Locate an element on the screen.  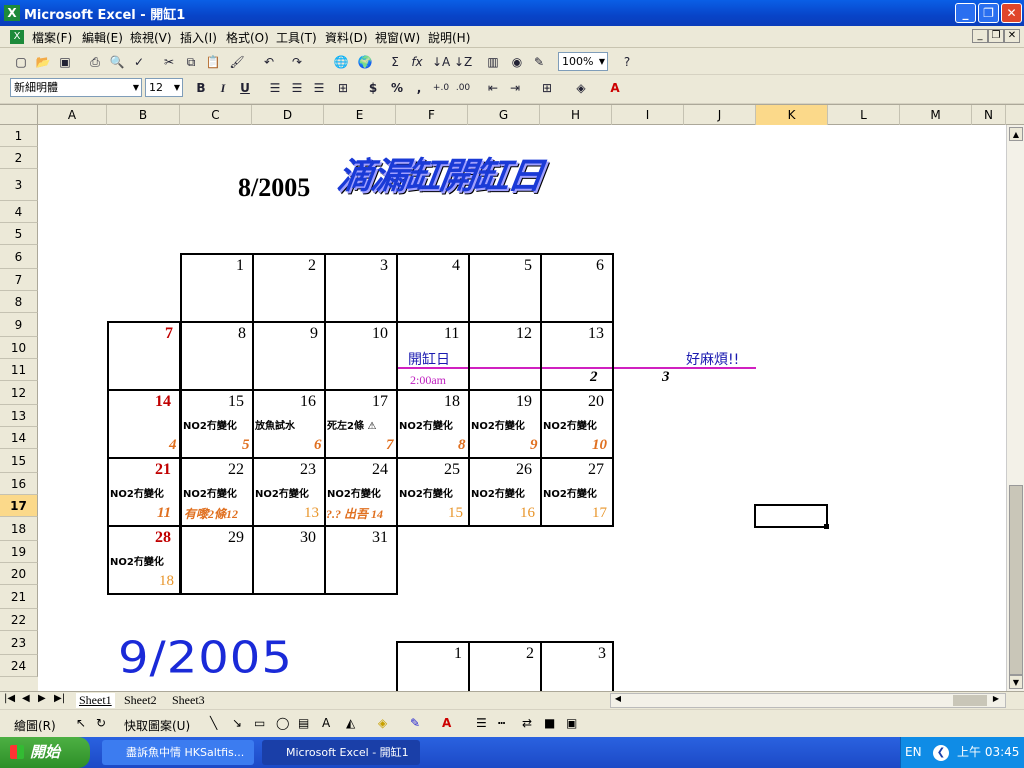
fill-handle is located at coordinates (826, 526).